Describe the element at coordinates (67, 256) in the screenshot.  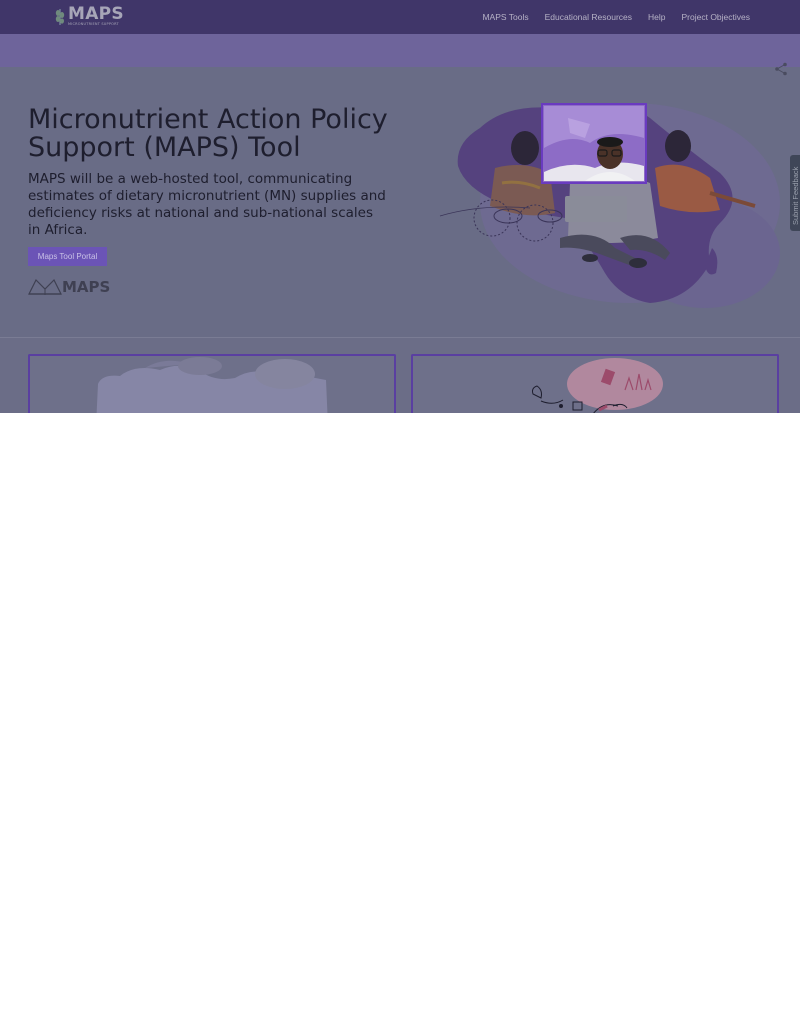
I see `maps-tool-portal-button: Maps Tool Portal` at that location.